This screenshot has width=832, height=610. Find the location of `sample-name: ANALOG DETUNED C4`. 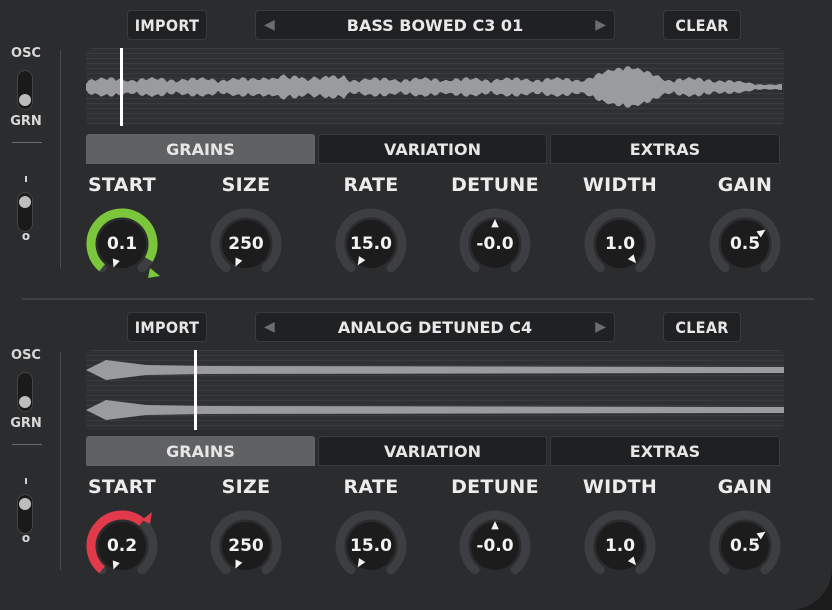

sample-name: ANALOG DETUNED C4 is located at coordinates (435, 327).